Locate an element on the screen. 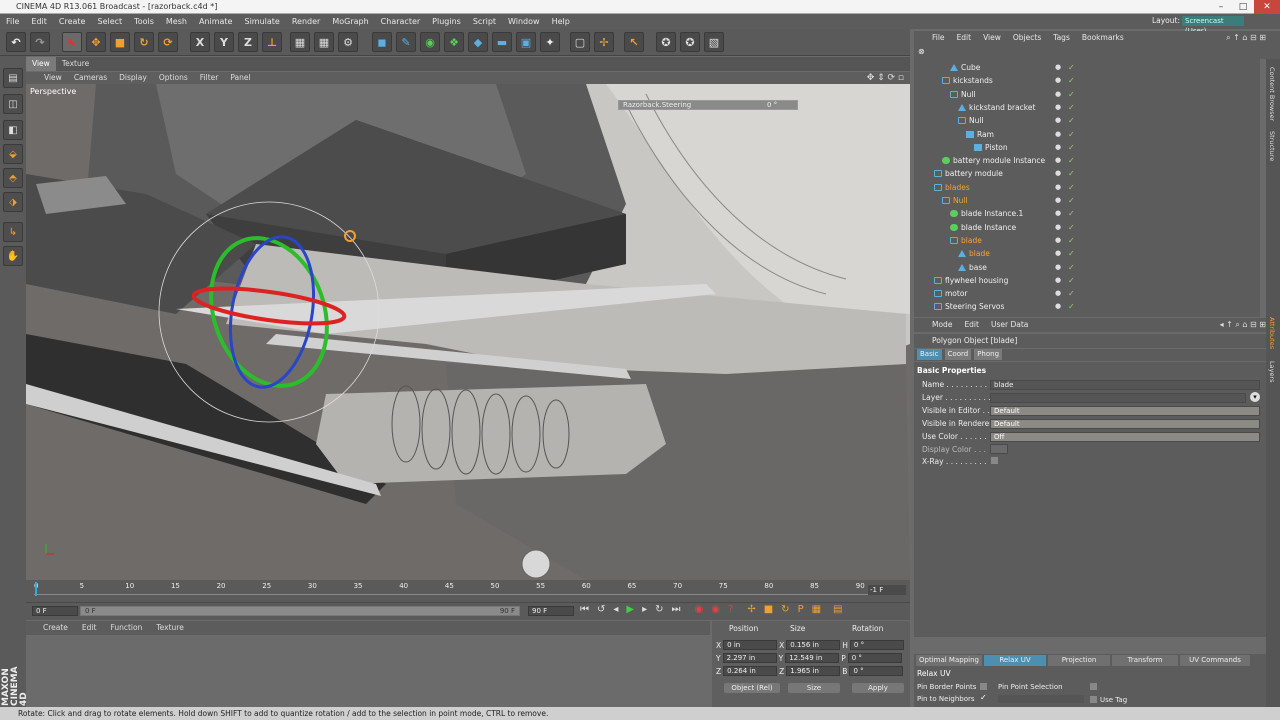  camera-icon: ▣ is located at coordinates (526, 42).